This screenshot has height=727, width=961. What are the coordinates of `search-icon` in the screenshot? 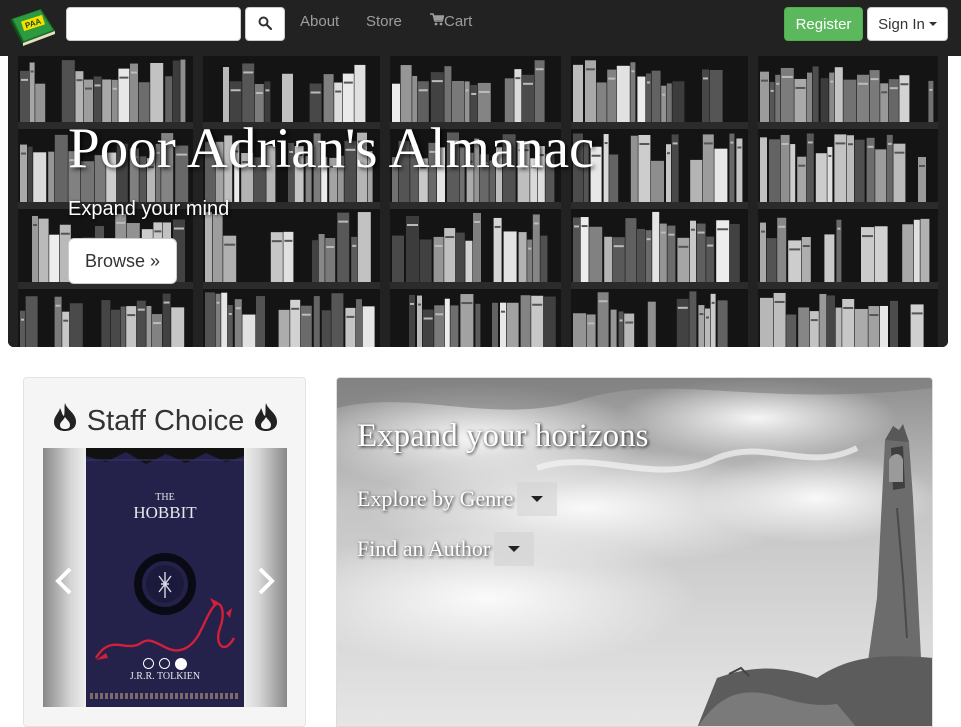 It's located at (265, 24).